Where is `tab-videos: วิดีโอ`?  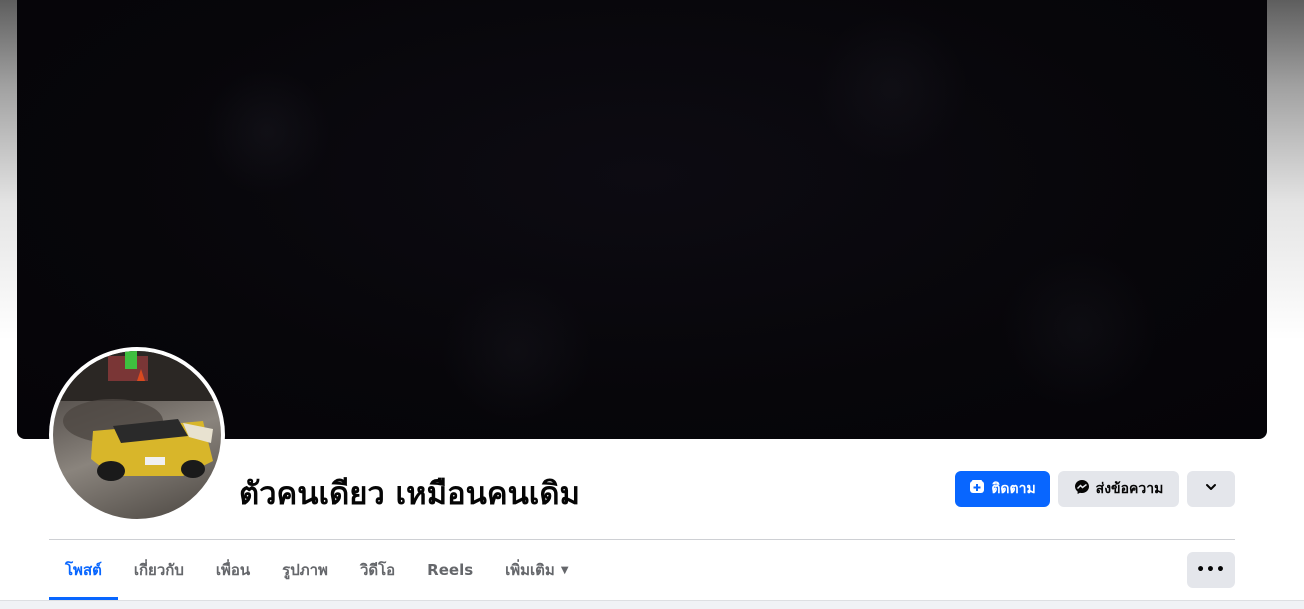 tab-videos: วิดีโอ is located at coordinates (377, 570).